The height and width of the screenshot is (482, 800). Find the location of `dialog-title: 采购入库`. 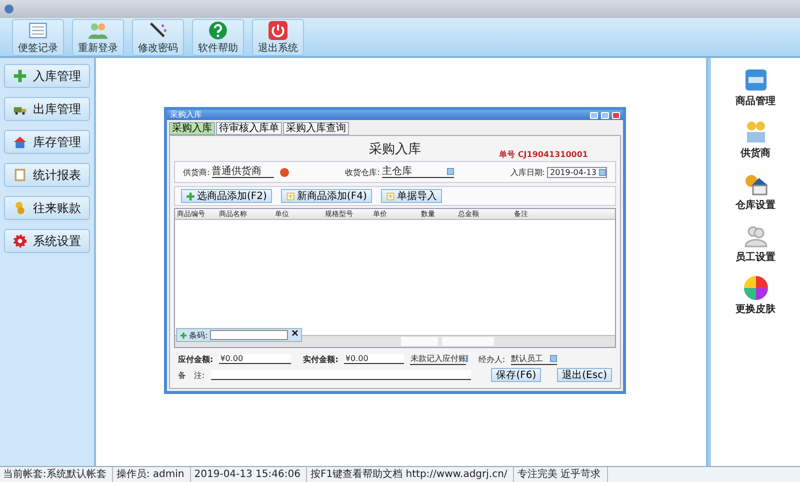

dialog-title: 采购入库 is located at coordinates (186, 115).